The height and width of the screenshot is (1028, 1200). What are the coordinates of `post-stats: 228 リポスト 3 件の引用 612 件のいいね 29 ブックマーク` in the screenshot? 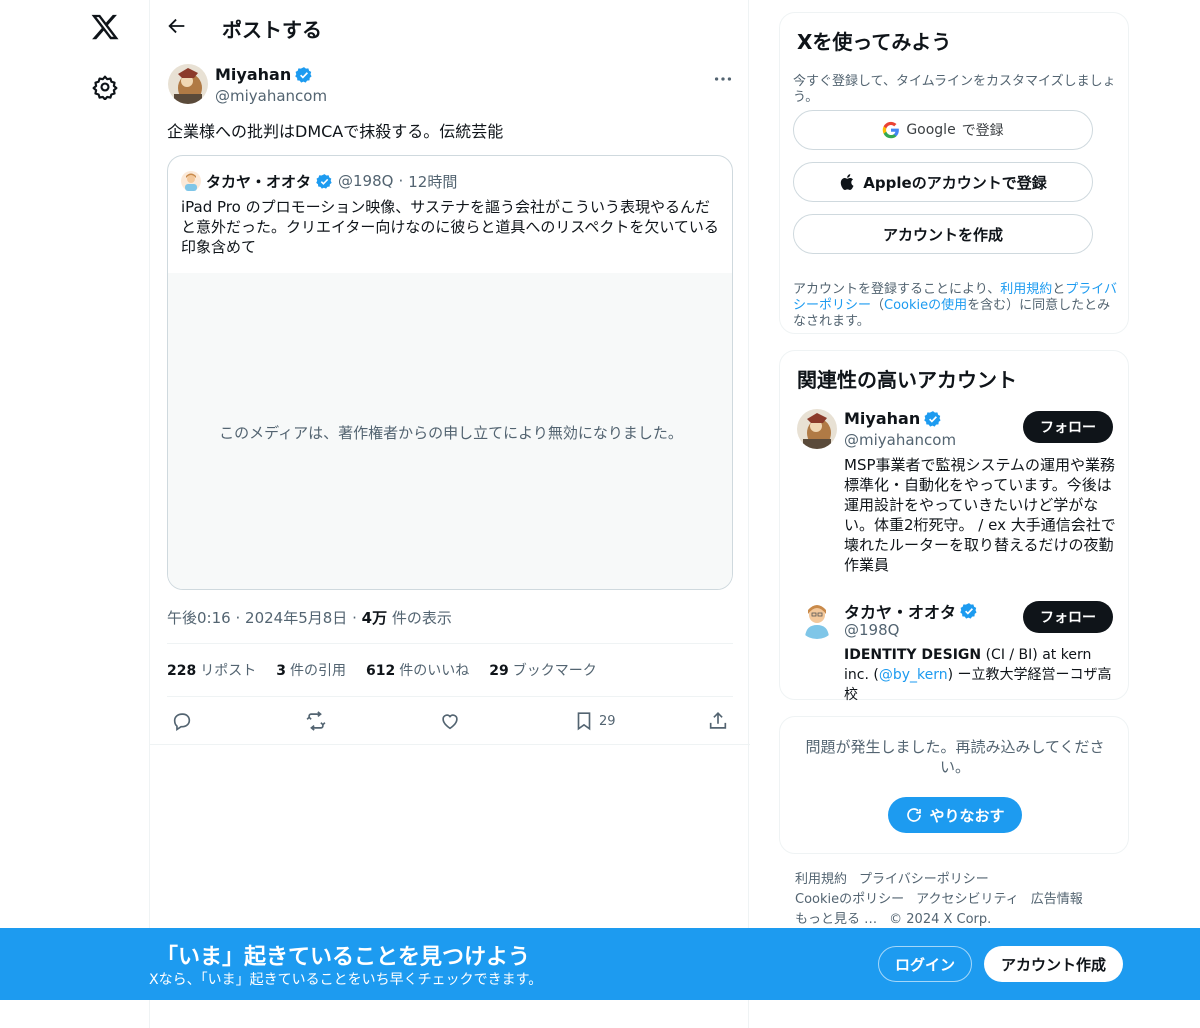 It's located at (382, 670).